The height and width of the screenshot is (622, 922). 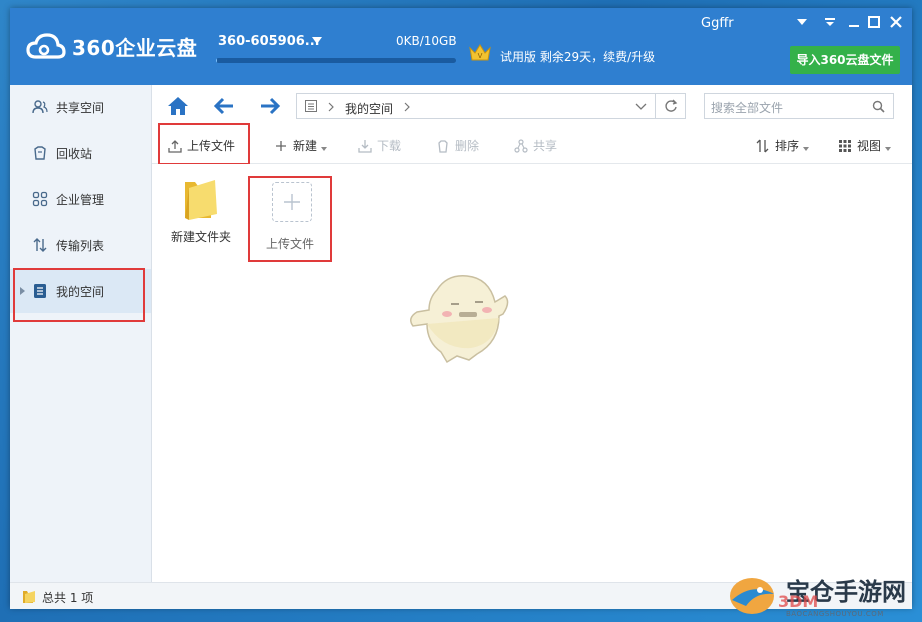 What do you see at coordinates (178, 106) in the screenshot?
I see `home-icon` at bounding box center [178, 106].